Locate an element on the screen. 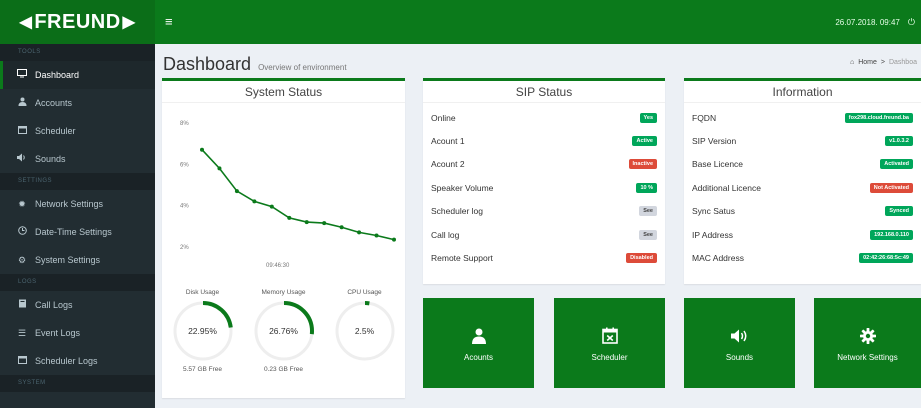  page-subtitle: Overview of environment is located at coordinates (302, 67).